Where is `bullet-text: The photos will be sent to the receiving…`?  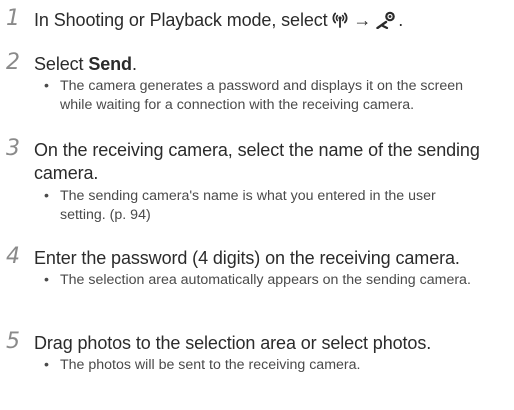
bullet-text: The photos will be sent to the receiving… is located at coordinates (210, 365).